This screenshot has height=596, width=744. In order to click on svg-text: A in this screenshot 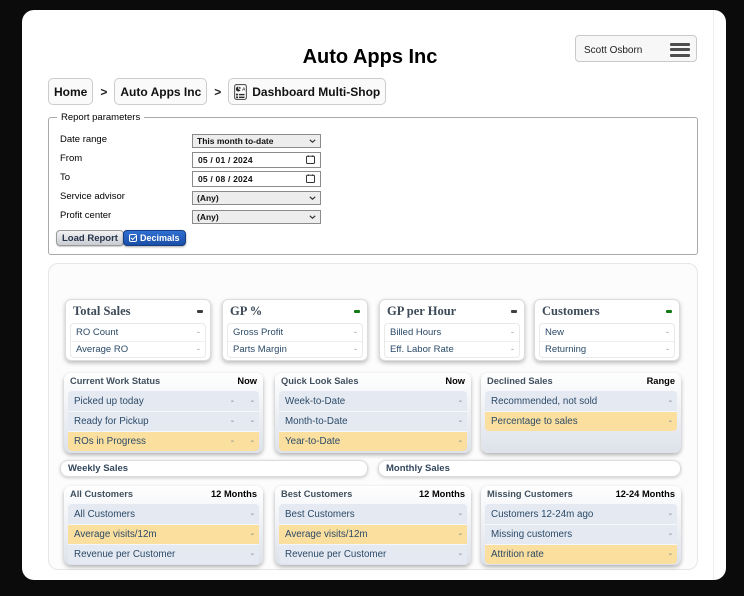, I will do `click(244, 89)`.